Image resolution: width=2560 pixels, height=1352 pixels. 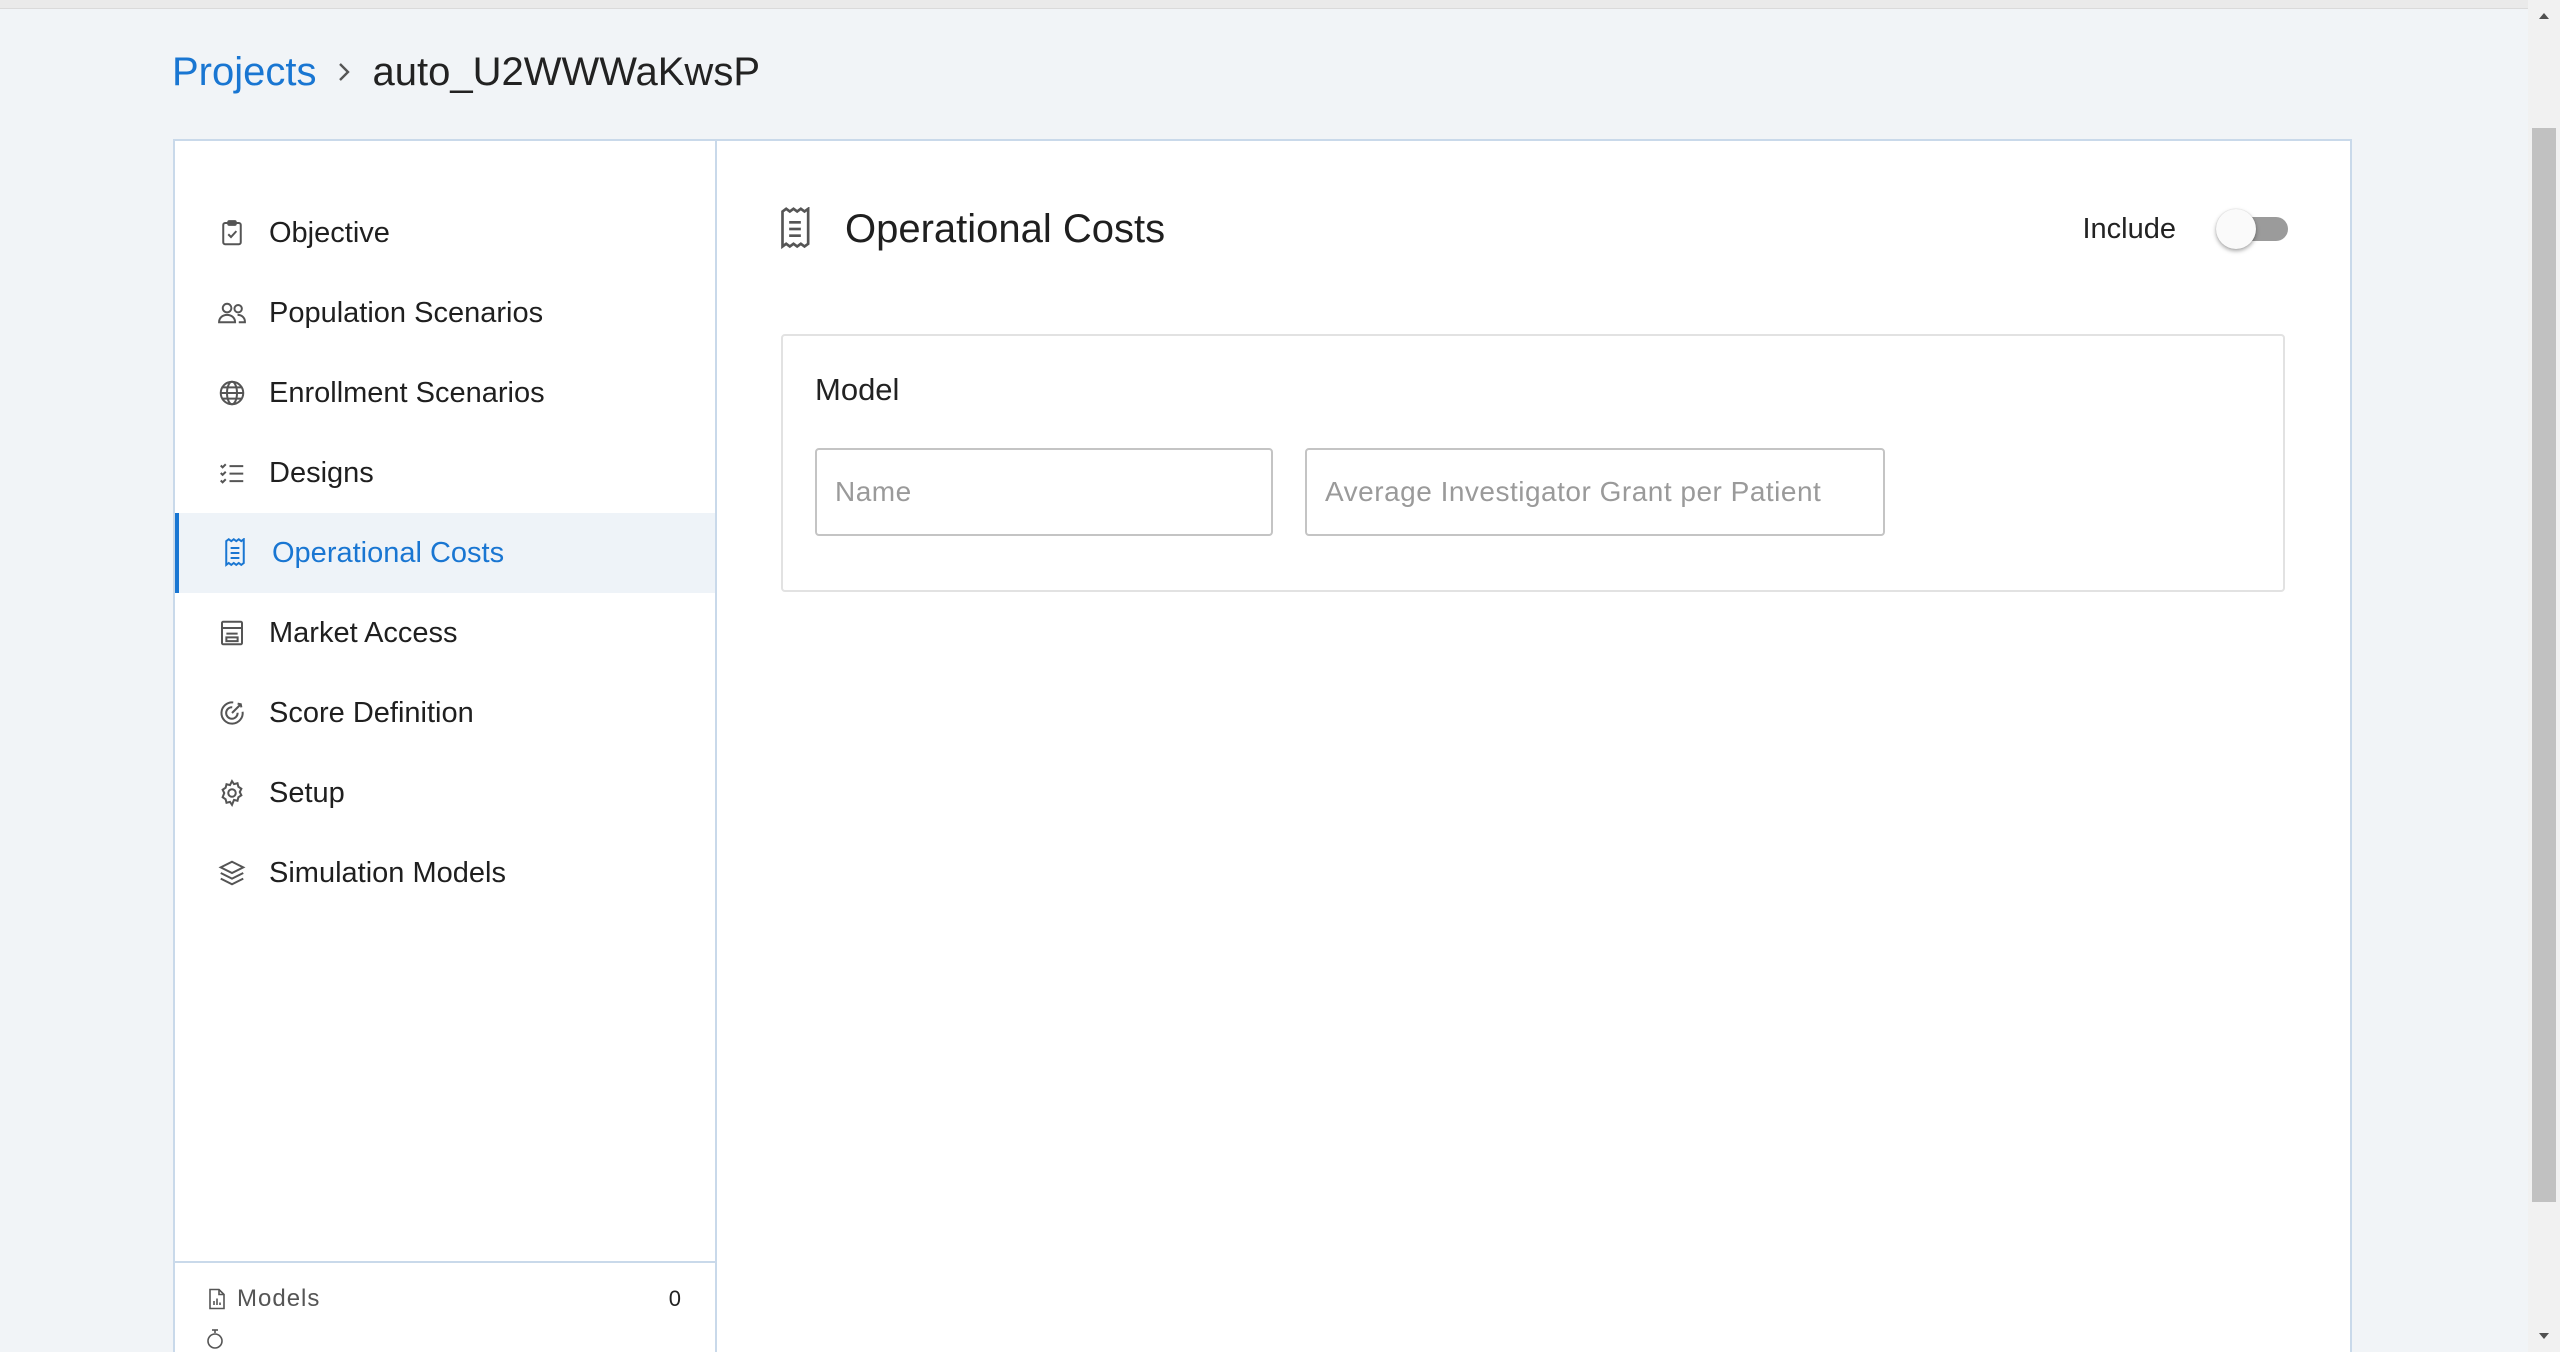 I want to click on name-input, so click(x=1044, y=492).